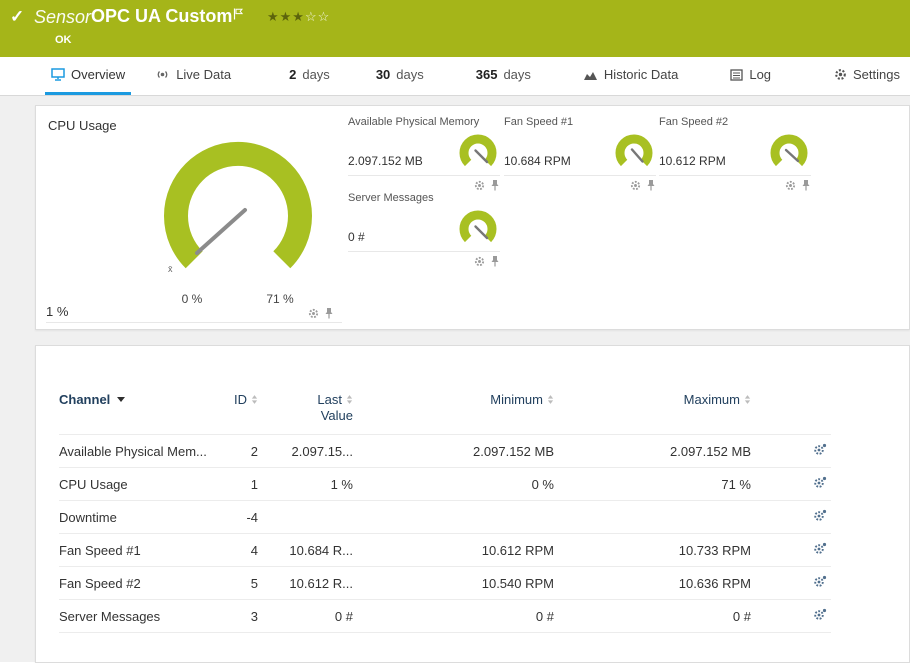 This screenshot has height=663, width=910. I want to click on tab-days-value: 30, so click(383, 74).